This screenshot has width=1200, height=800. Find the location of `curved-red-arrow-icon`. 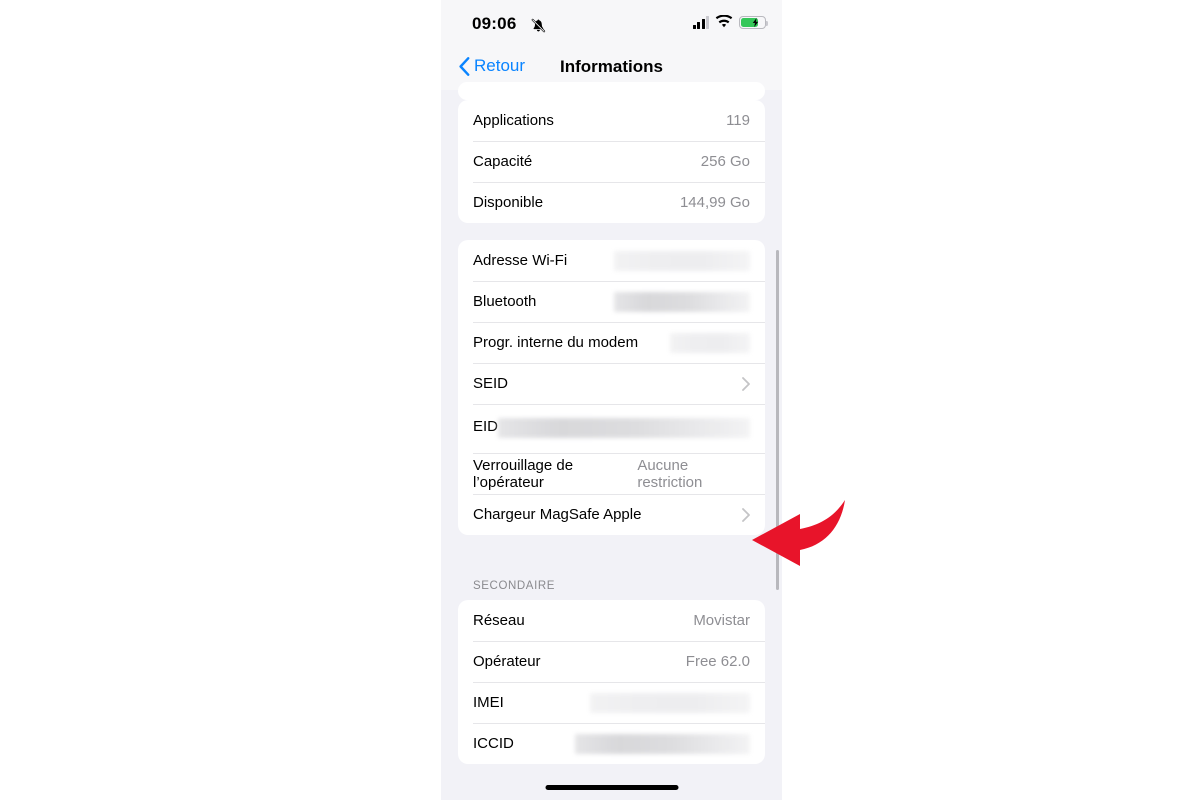

curved-red-arrow-icon is located at coordinates (798, 533).